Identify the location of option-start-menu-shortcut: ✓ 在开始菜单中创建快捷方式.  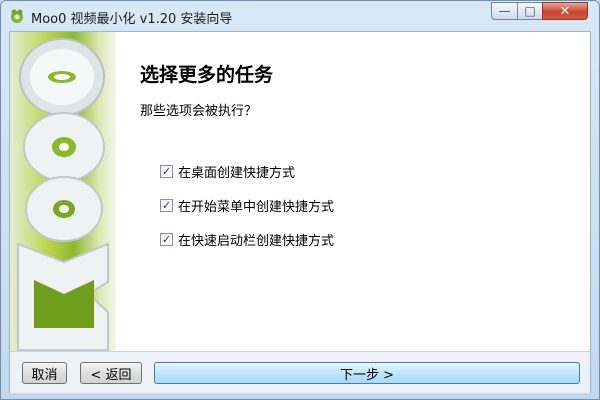
(247, 205).